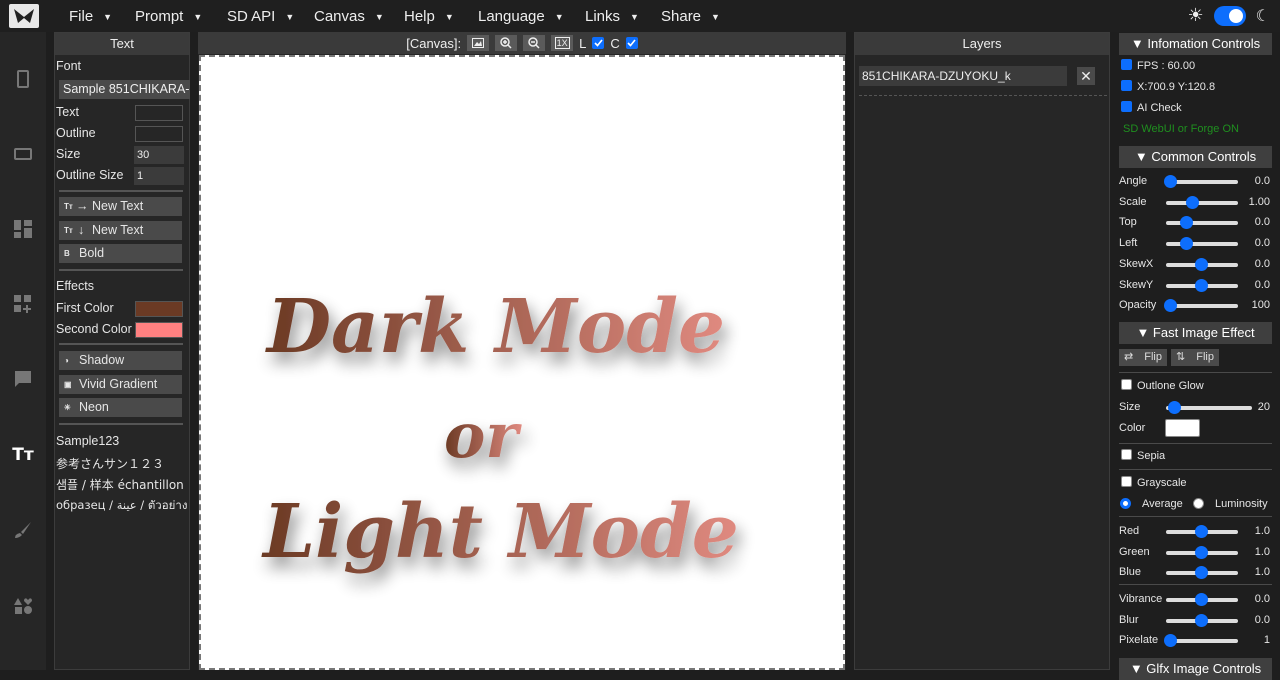 Image resolution: width=1280 pixels, height=680 pixels. Describe the element at coordinates (1159, 108) in the screenshot. I see `ai-check-label: AI Check` at that location.